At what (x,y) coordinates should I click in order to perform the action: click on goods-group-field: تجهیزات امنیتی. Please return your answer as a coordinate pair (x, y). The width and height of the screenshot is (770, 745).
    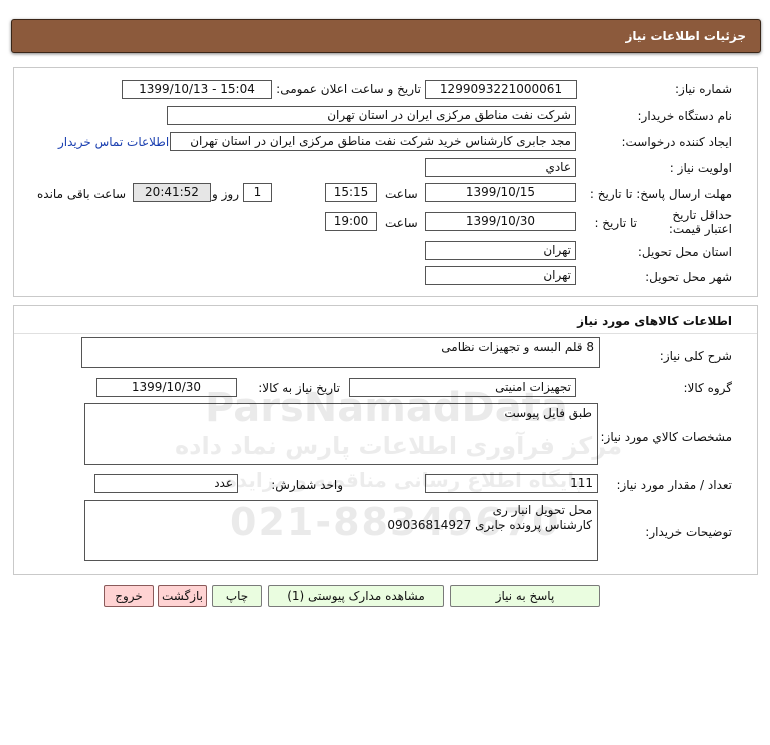
    Looking at the image, I should click on (462, 387).